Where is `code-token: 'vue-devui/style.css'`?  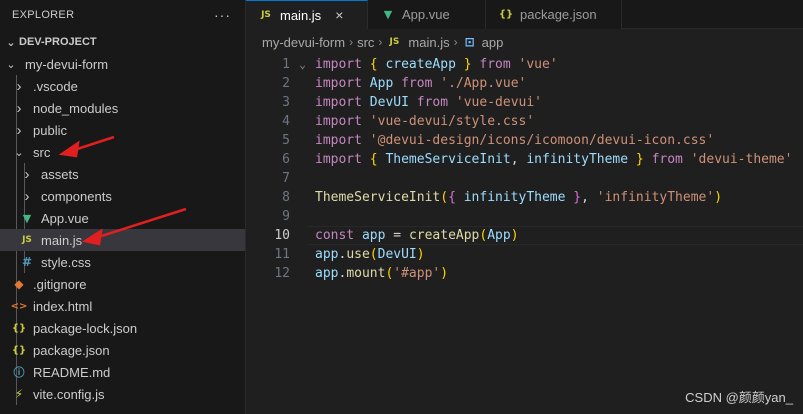
code-token: 'vue-devui/style.css' is located at coordinates (452, 121).